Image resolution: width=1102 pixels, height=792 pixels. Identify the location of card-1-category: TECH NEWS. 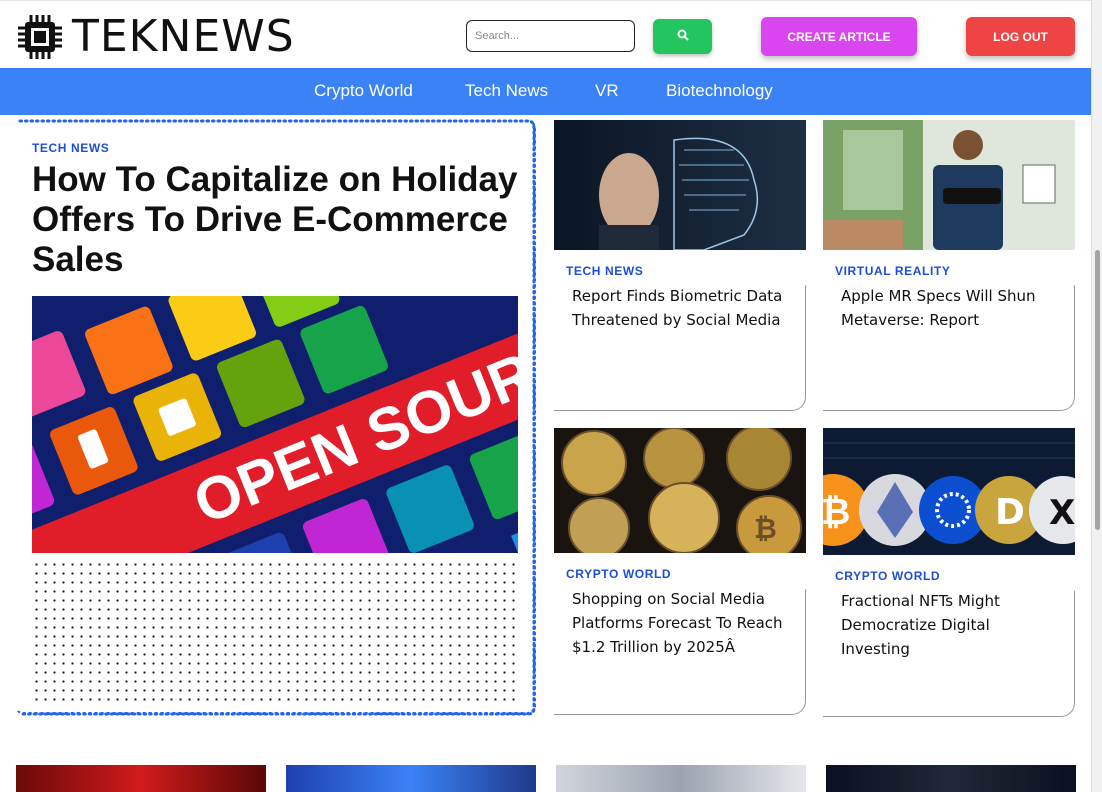
(604, 271).